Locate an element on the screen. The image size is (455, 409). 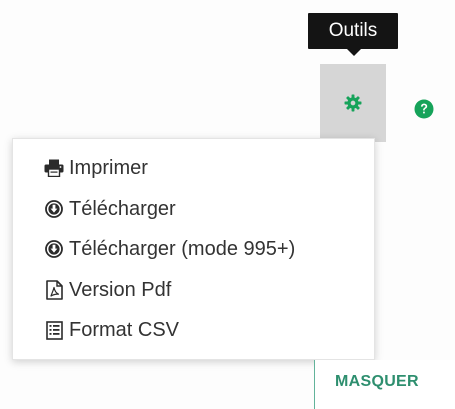
gear-icon is located at coordinates (353, 103).